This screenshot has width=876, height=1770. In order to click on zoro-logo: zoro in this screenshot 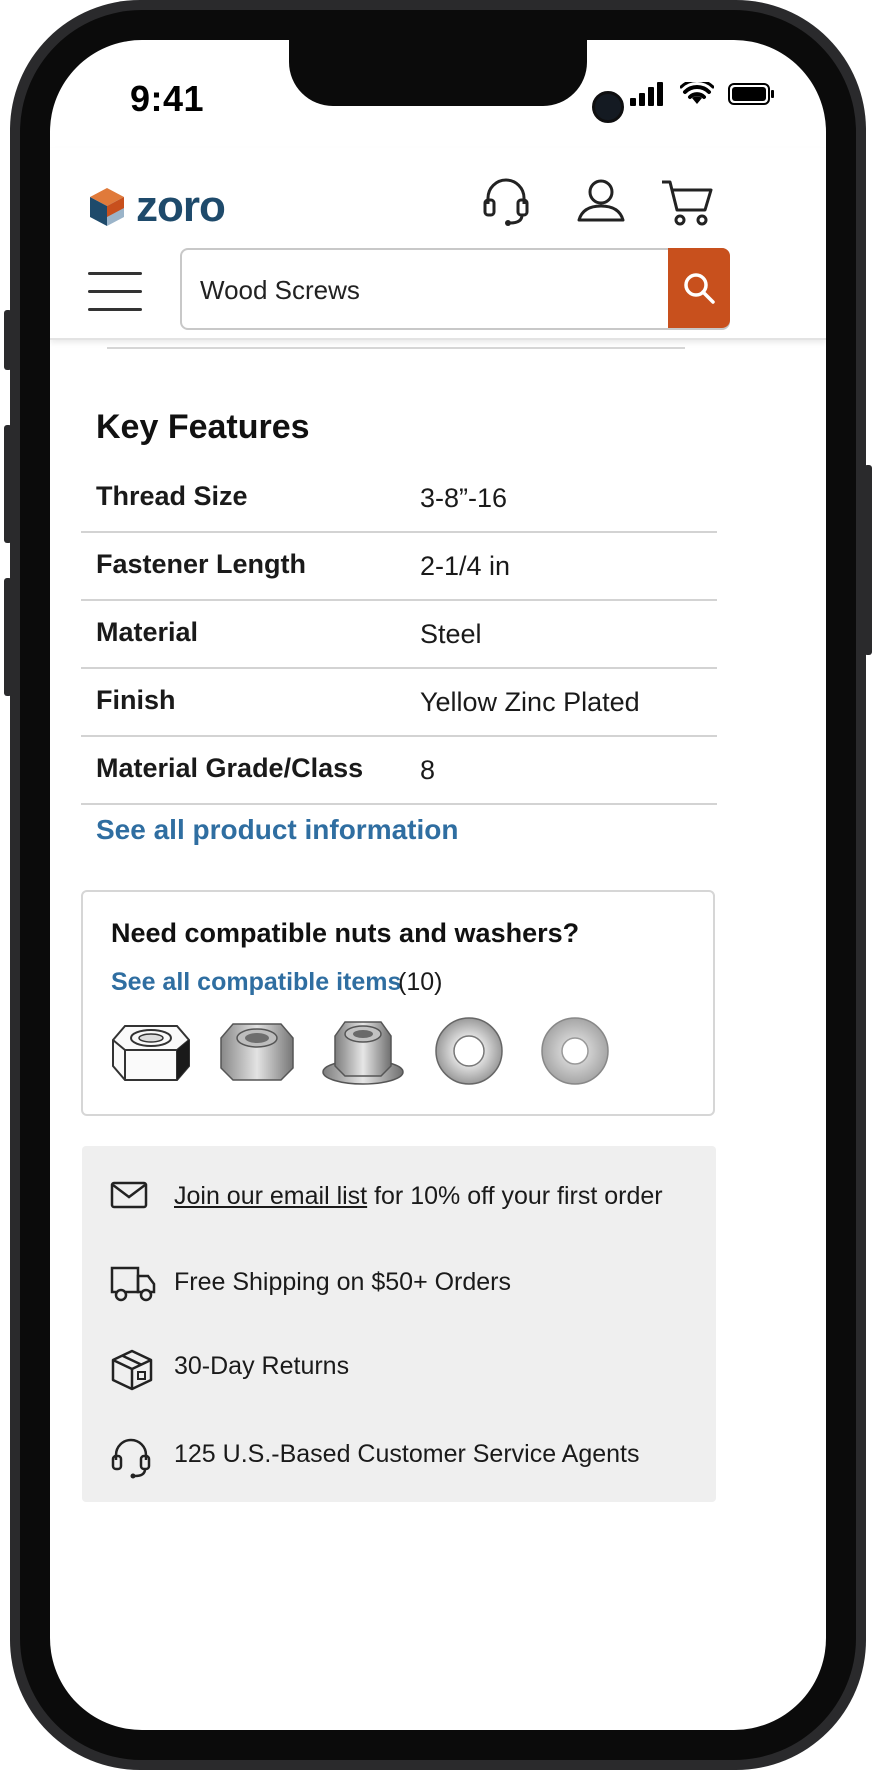, I will do `click(157, 207)`.